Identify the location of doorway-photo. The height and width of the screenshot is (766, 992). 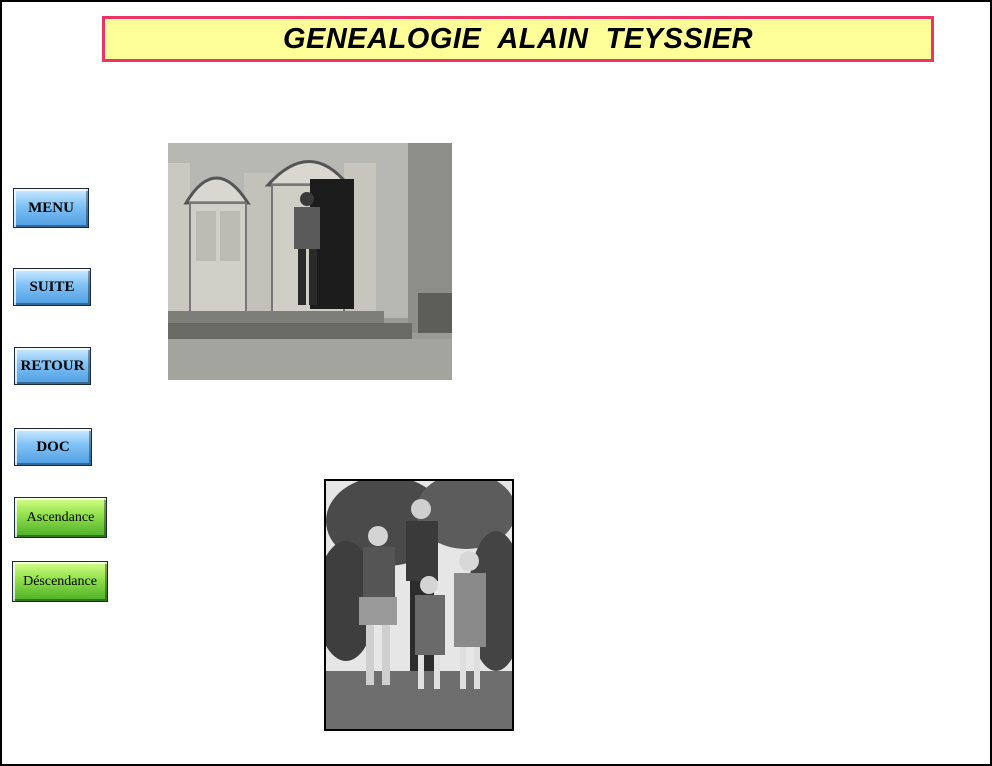
(310, 261).